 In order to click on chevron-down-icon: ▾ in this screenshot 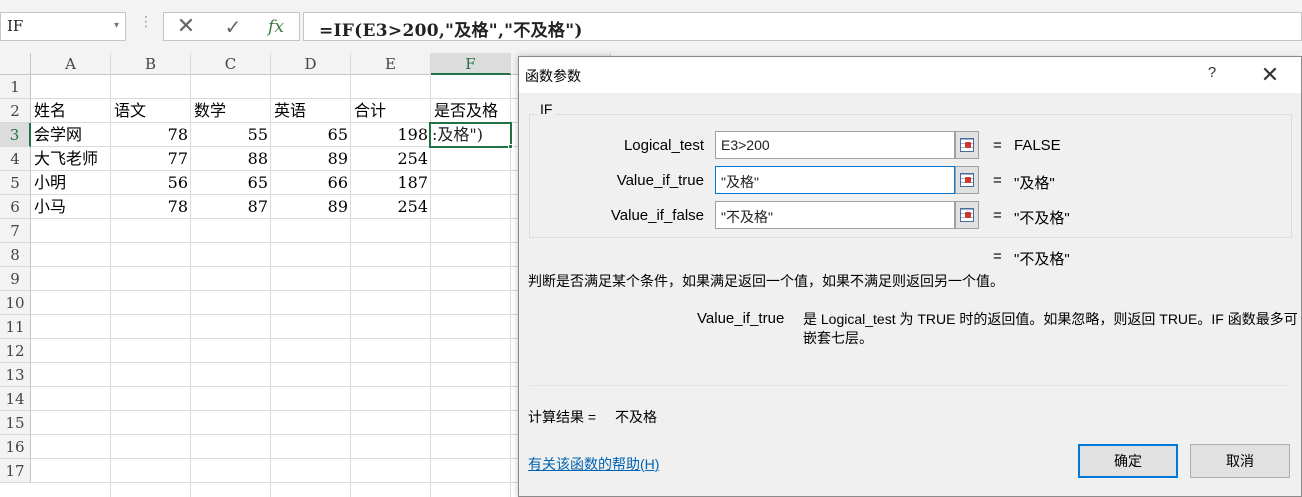, I will do `click(116, 25)`.